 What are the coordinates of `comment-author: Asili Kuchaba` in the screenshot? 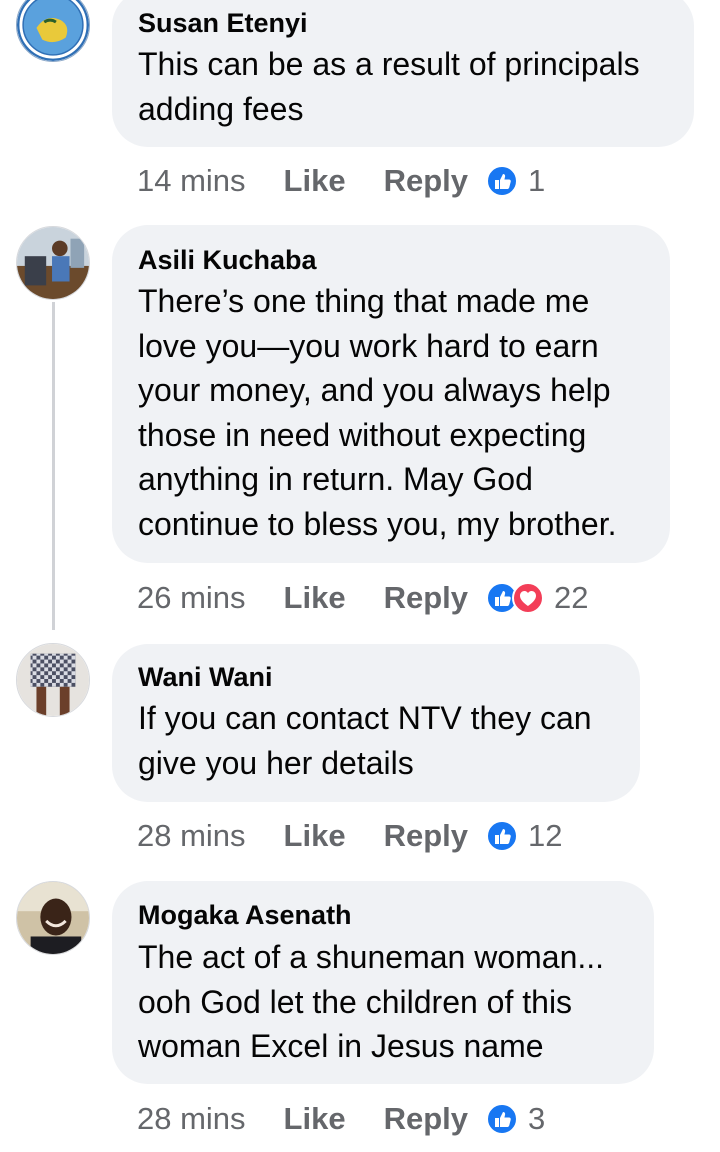 It's located at (227, 260).